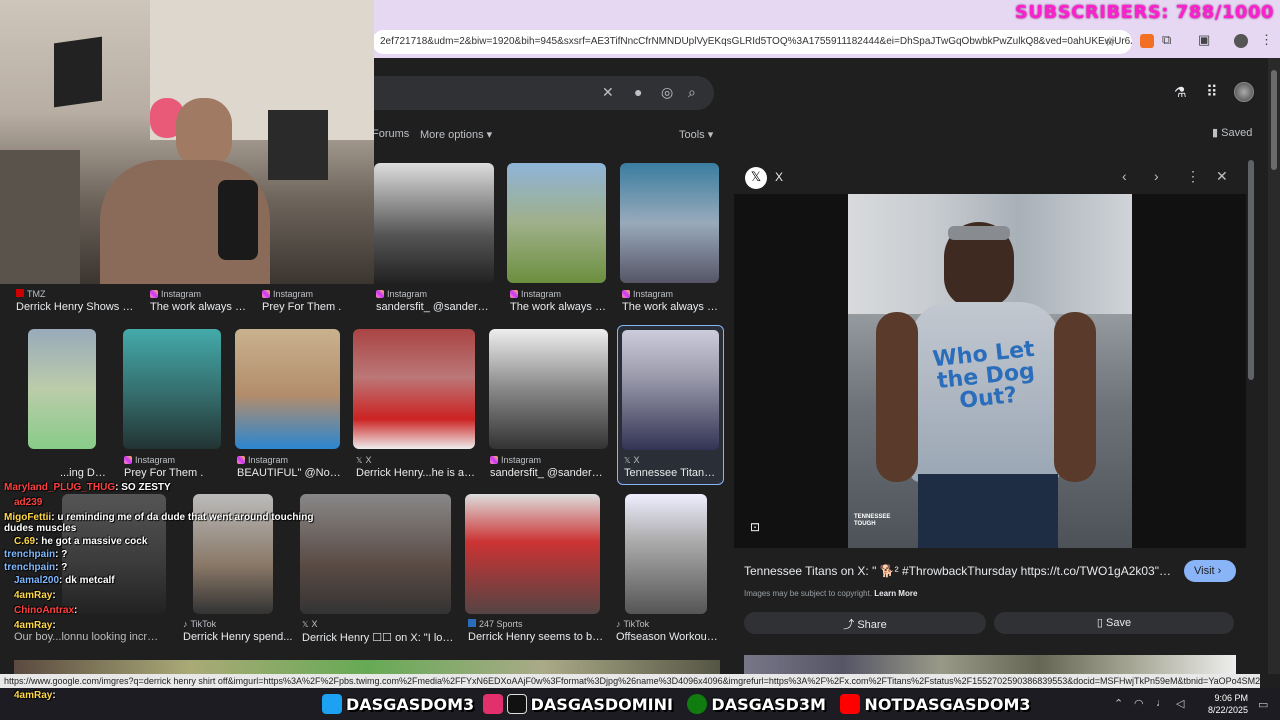 The width and height of the screenshot is (1280, 720). What do you see at coordinates (1251, 270) in the screenshot?
I see `panel-scrollbar` at bounding box center [1251, 270].